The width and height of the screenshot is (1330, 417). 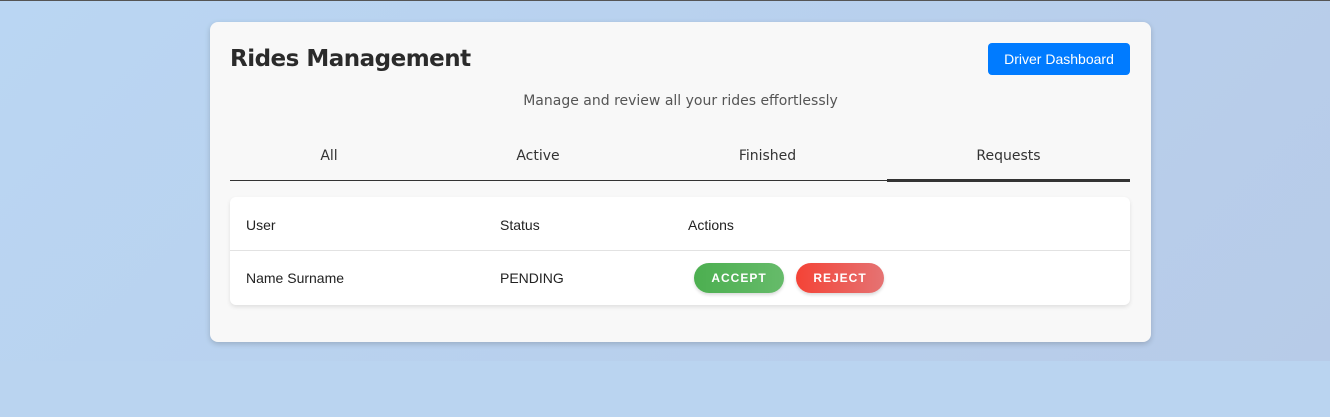 What do you see at coordinates (329, 160) in the screenshot?
I see `tab-all: All` at bounding box center [329, 160].